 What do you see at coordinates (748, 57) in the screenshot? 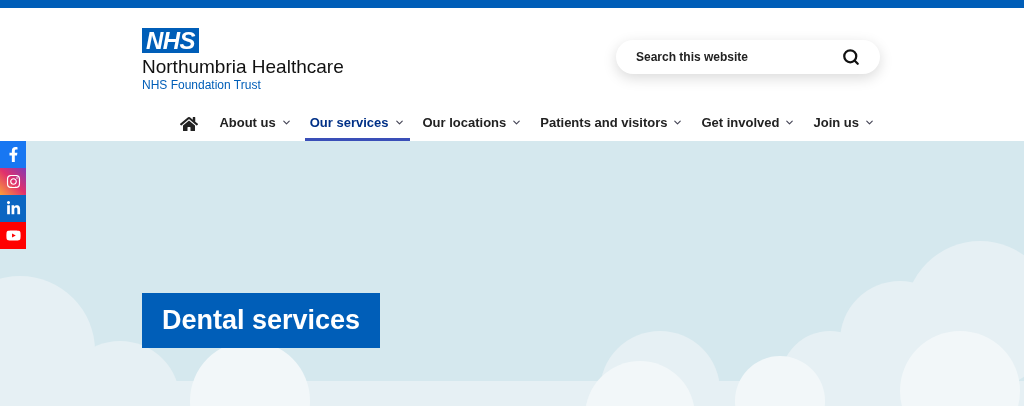
I see `search-field: Search this website` at bounding box center [748, 57].